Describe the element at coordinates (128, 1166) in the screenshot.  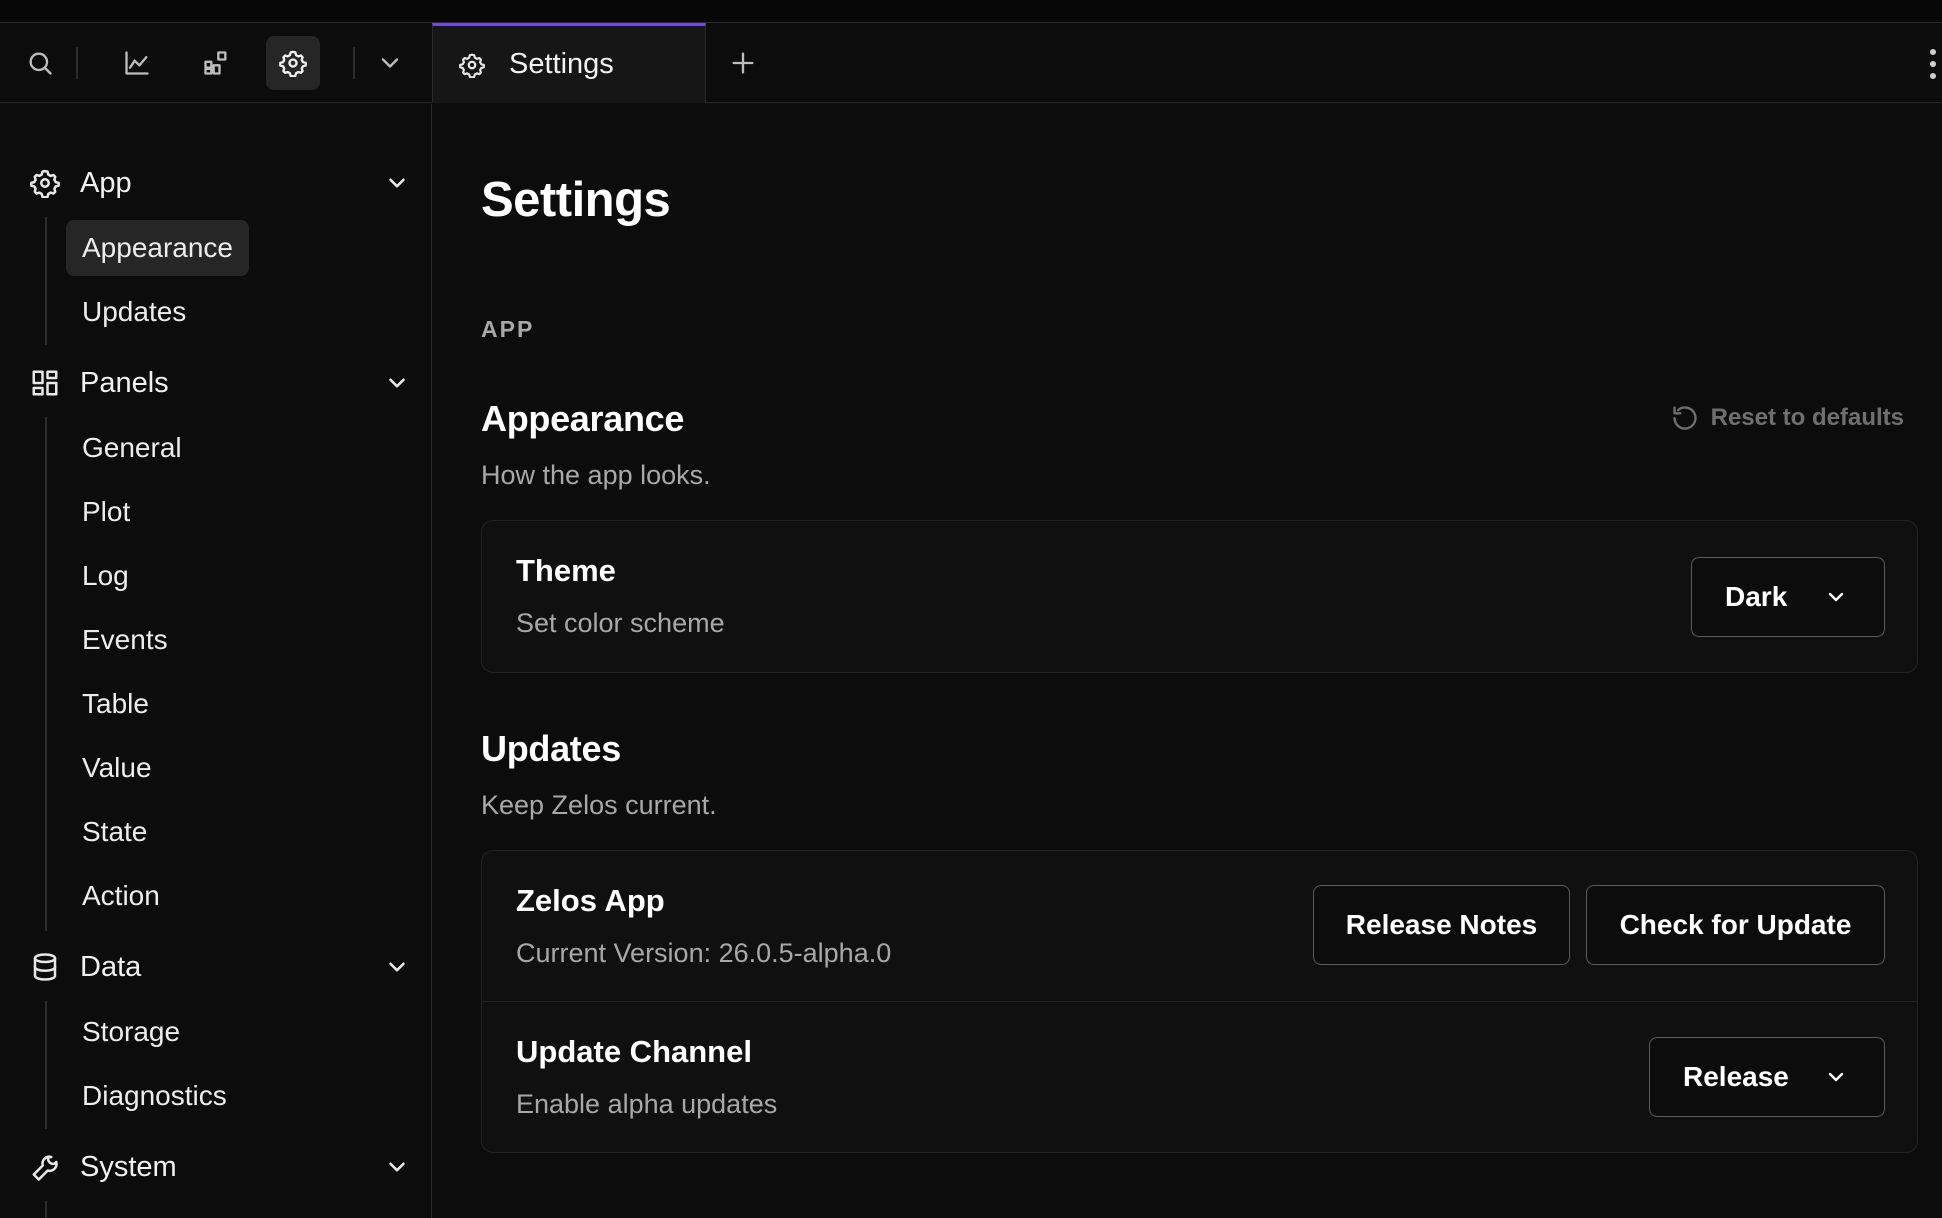
I see `sidebar-group-label: System` at that location.